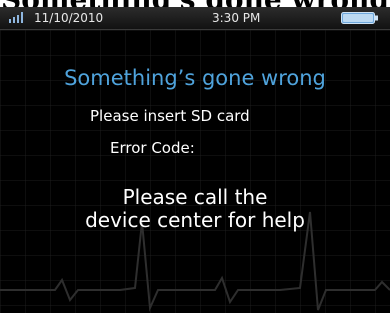 The image size is (390, 313). What do you see at coordinates (195, 220) in the screenshot?
I see `help-line-2: device center for help` at bounding box center [195, 220].